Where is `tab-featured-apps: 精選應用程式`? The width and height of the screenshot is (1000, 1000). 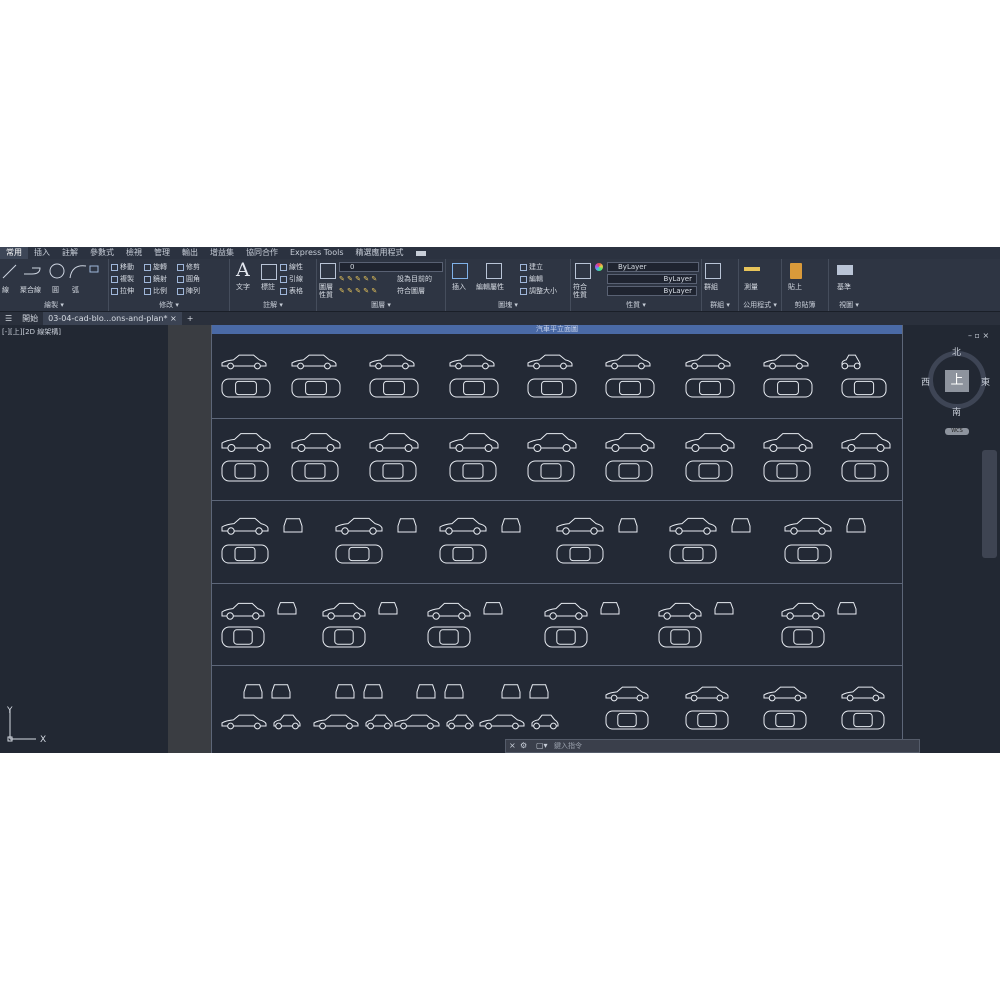 tab-featured-apps: 精選應用程式 is located at coordinates (380, 253).